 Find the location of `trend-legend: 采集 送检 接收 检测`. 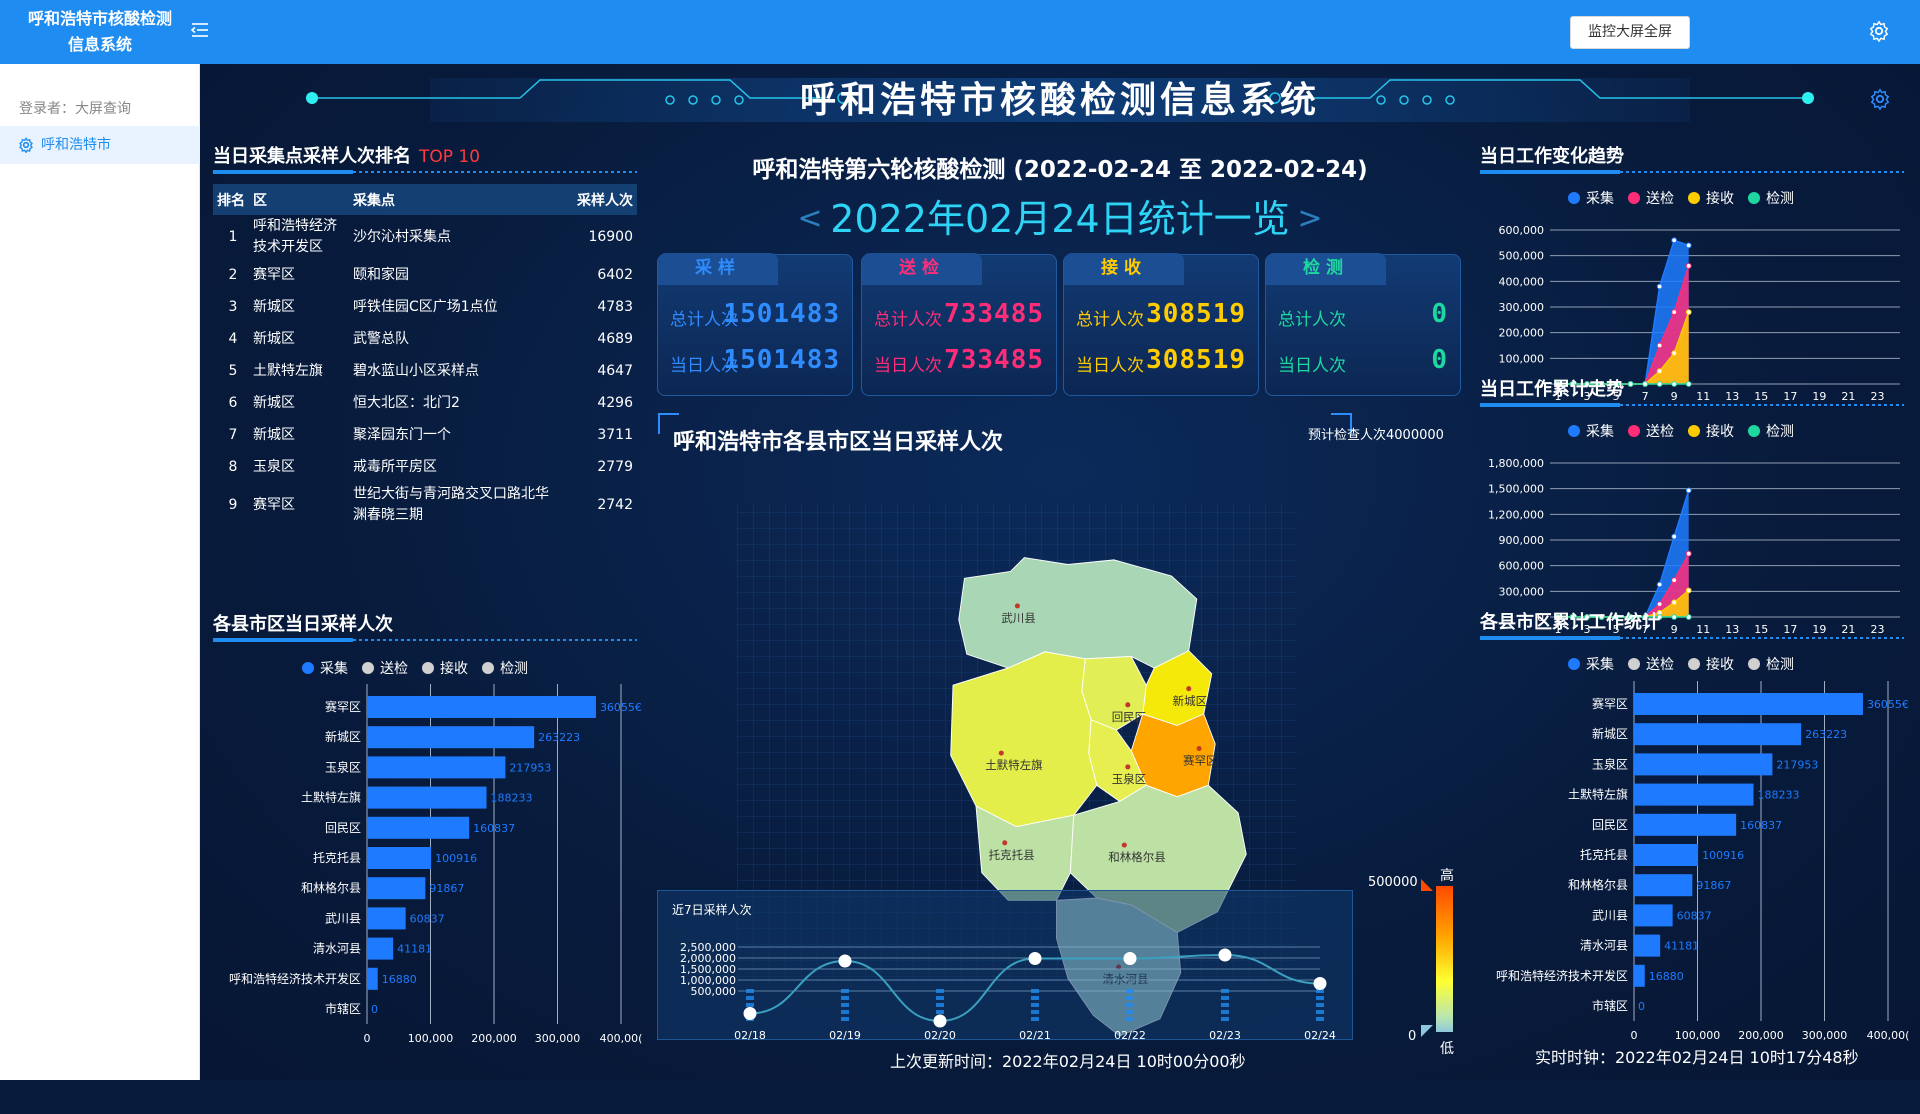

trend-legend: 采集 送检 接收 检测 is located at coordinates (1688, 198).